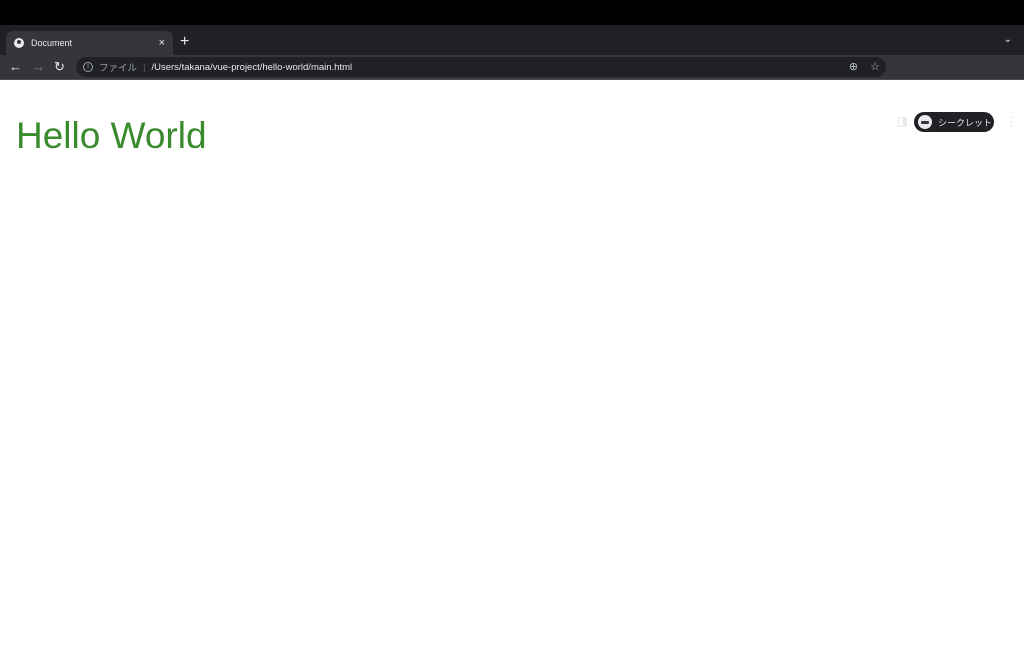 The height and width of the screenshot is (666, 1024). What do you see at coordinates (1011, 122) in the screenshot?
I see `more-menu-icon: ⋮` at bounding box center [1011, 122].